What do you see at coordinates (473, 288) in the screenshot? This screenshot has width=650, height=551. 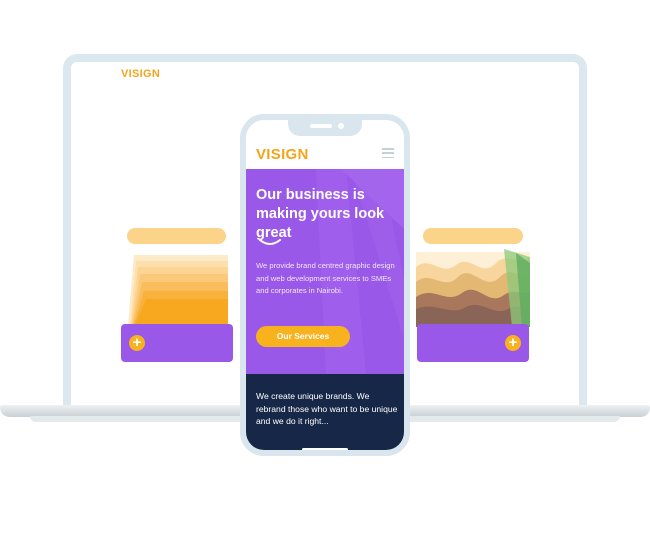 I see `right-card-chart` at bounding box center [473, 288].